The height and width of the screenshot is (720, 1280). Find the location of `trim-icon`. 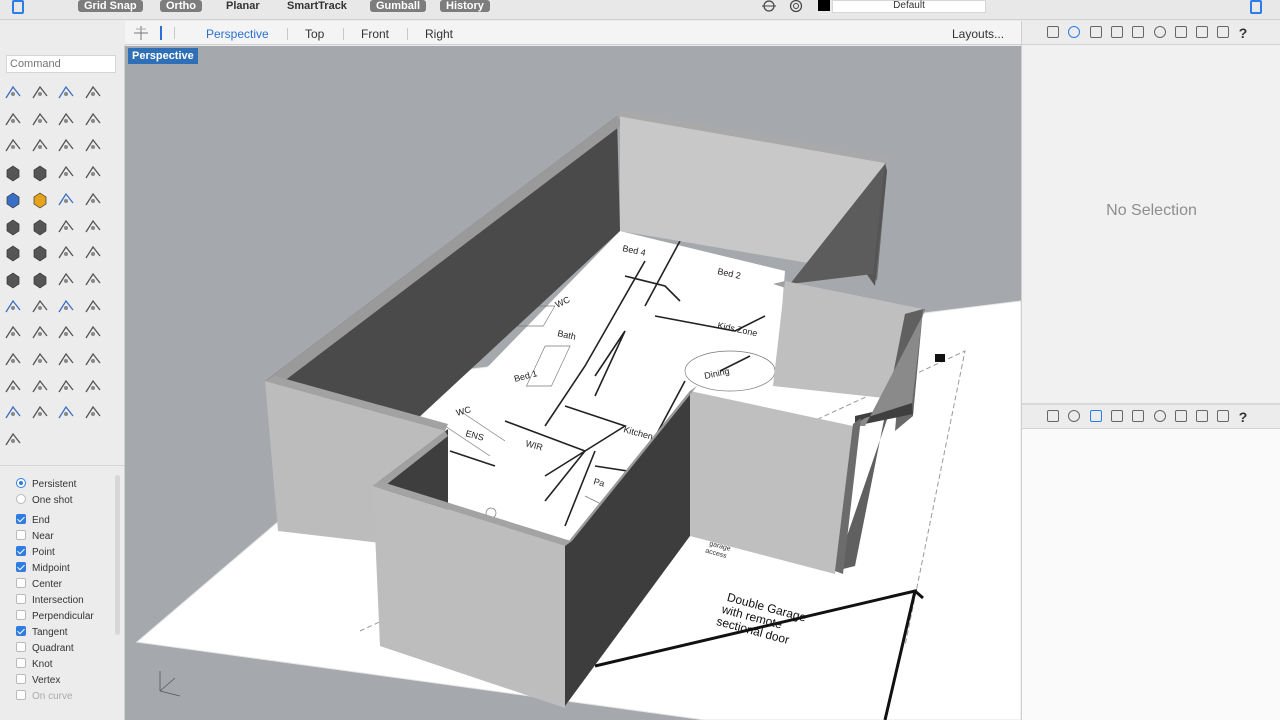

trim-icon is located at coordinates (13, 227).